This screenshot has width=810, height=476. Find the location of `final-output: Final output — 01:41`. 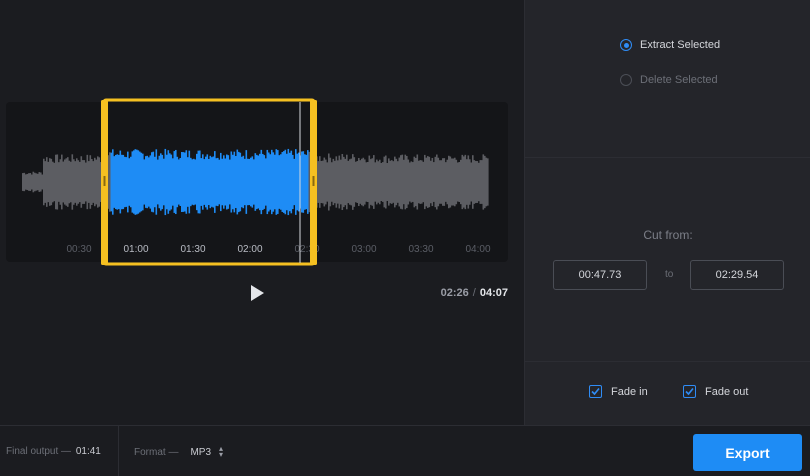

final-output: Final output — 01:41 is located at coordinates (53, 451).